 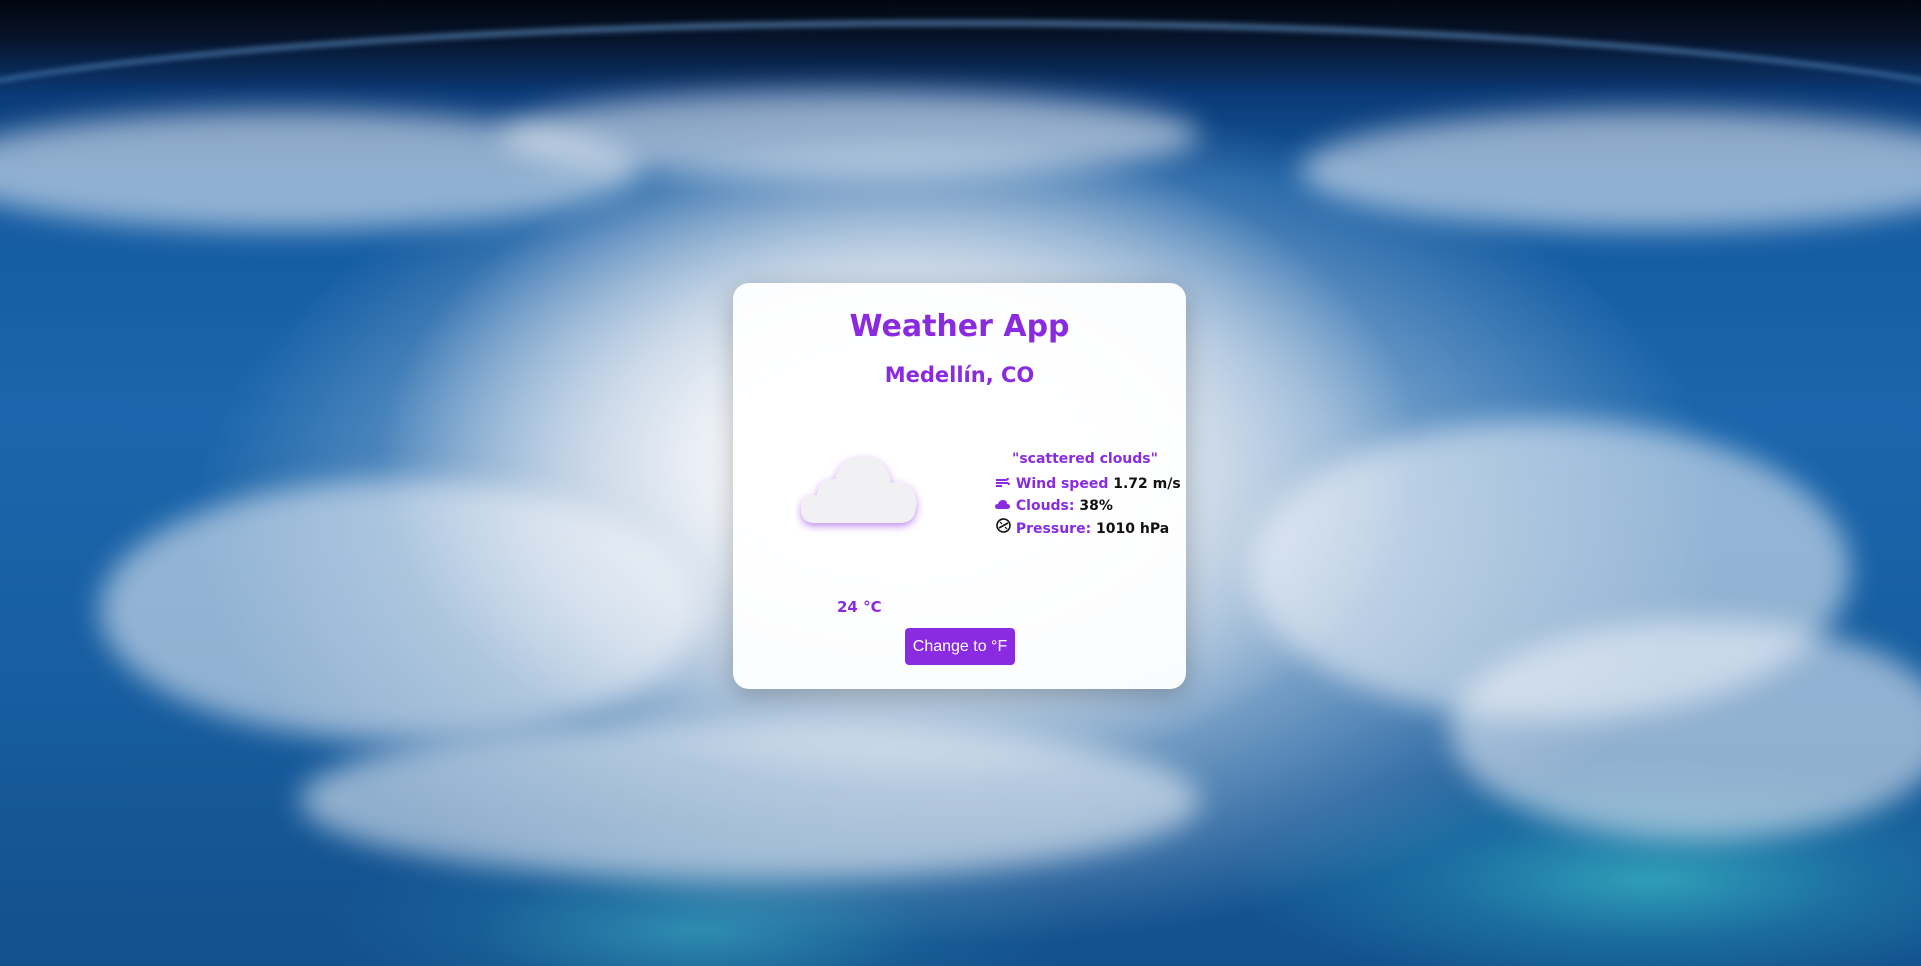 I want to click on change-unit-button: Change to °F, so click(x=960, y=646).